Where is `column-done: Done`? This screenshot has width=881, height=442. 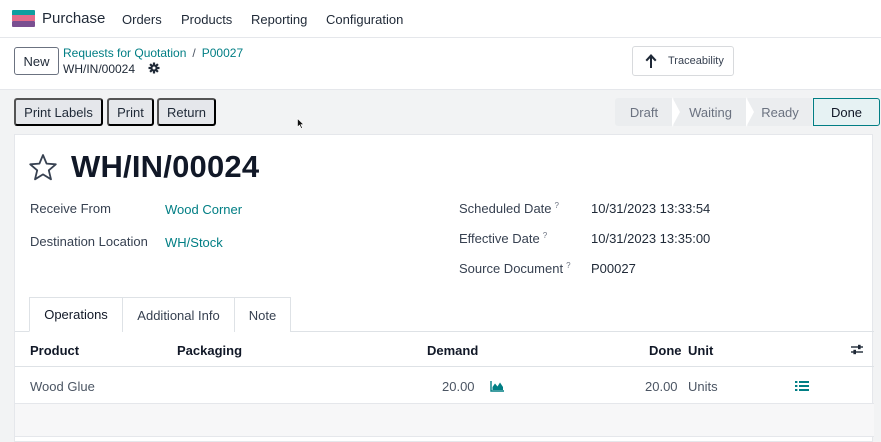 column-done: Done is located at coordinates (665, 350).